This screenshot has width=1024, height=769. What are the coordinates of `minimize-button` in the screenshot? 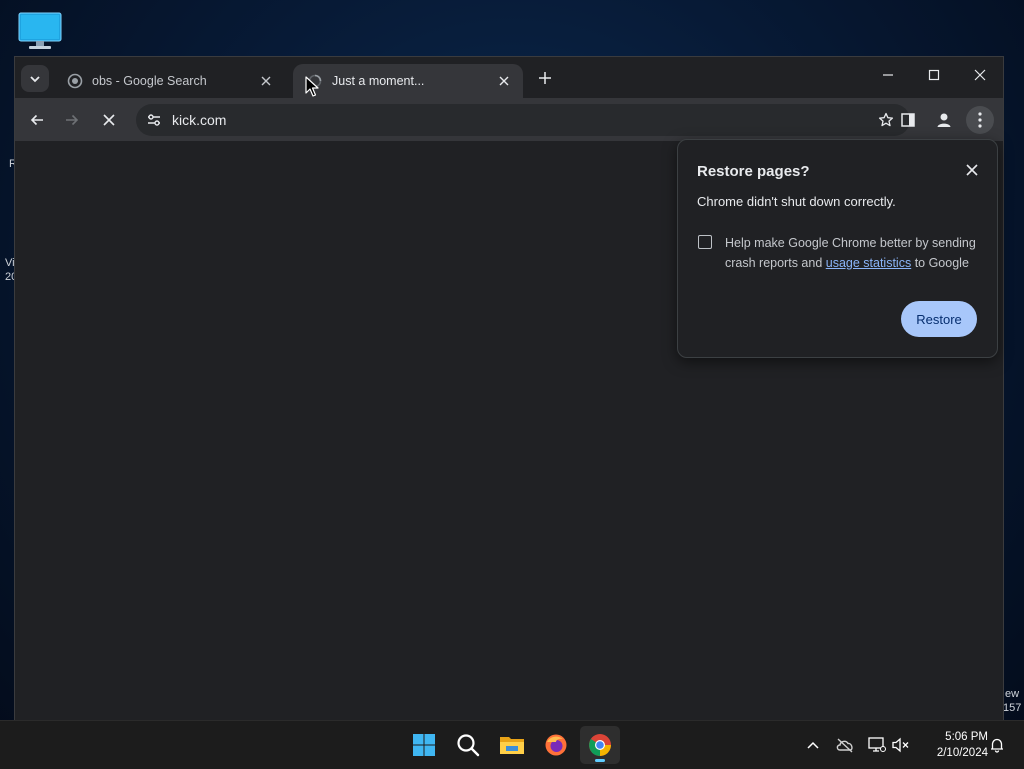 It's located at (888, 75).